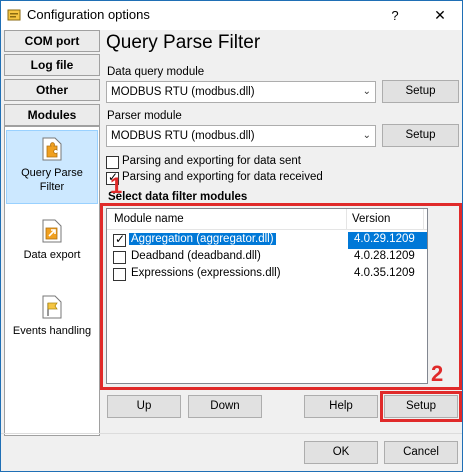  What do you see at coordinates (231, 433) in the screenshot?
I see `footer-divider` at bounding box center [231, 433].